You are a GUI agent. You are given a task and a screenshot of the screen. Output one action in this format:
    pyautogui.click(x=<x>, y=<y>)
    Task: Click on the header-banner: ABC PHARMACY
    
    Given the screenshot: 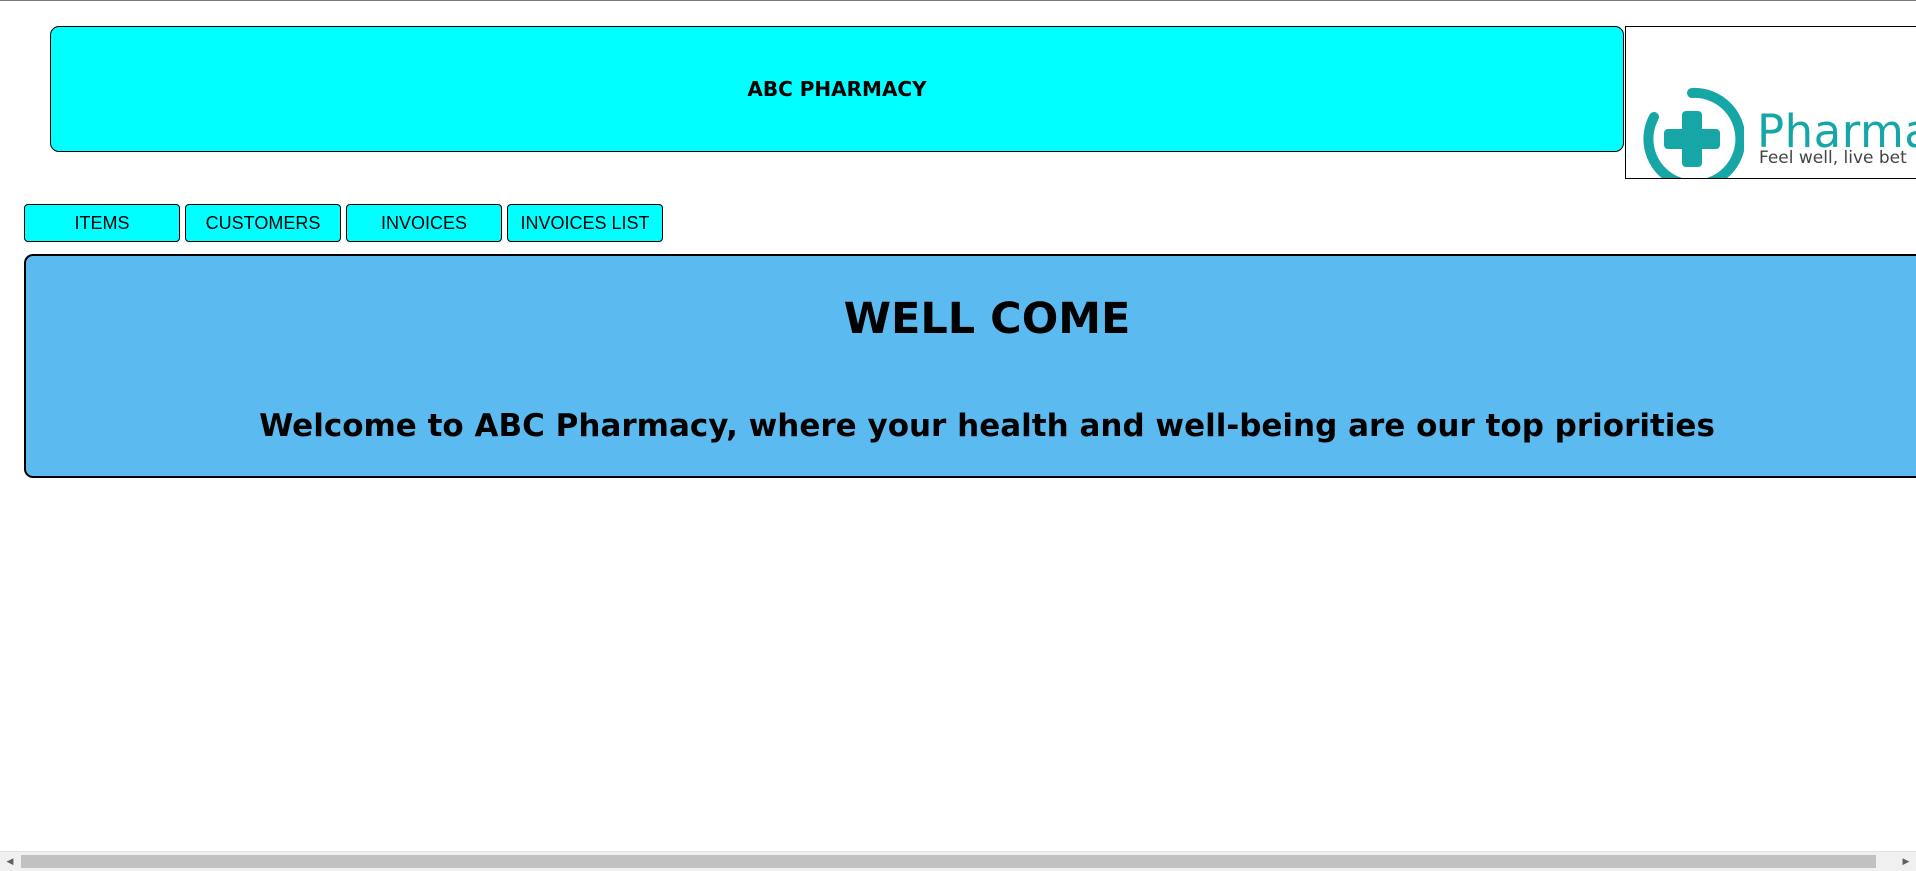 What is the action you would take?
    pyautogui.click(x=837, y=89)
    